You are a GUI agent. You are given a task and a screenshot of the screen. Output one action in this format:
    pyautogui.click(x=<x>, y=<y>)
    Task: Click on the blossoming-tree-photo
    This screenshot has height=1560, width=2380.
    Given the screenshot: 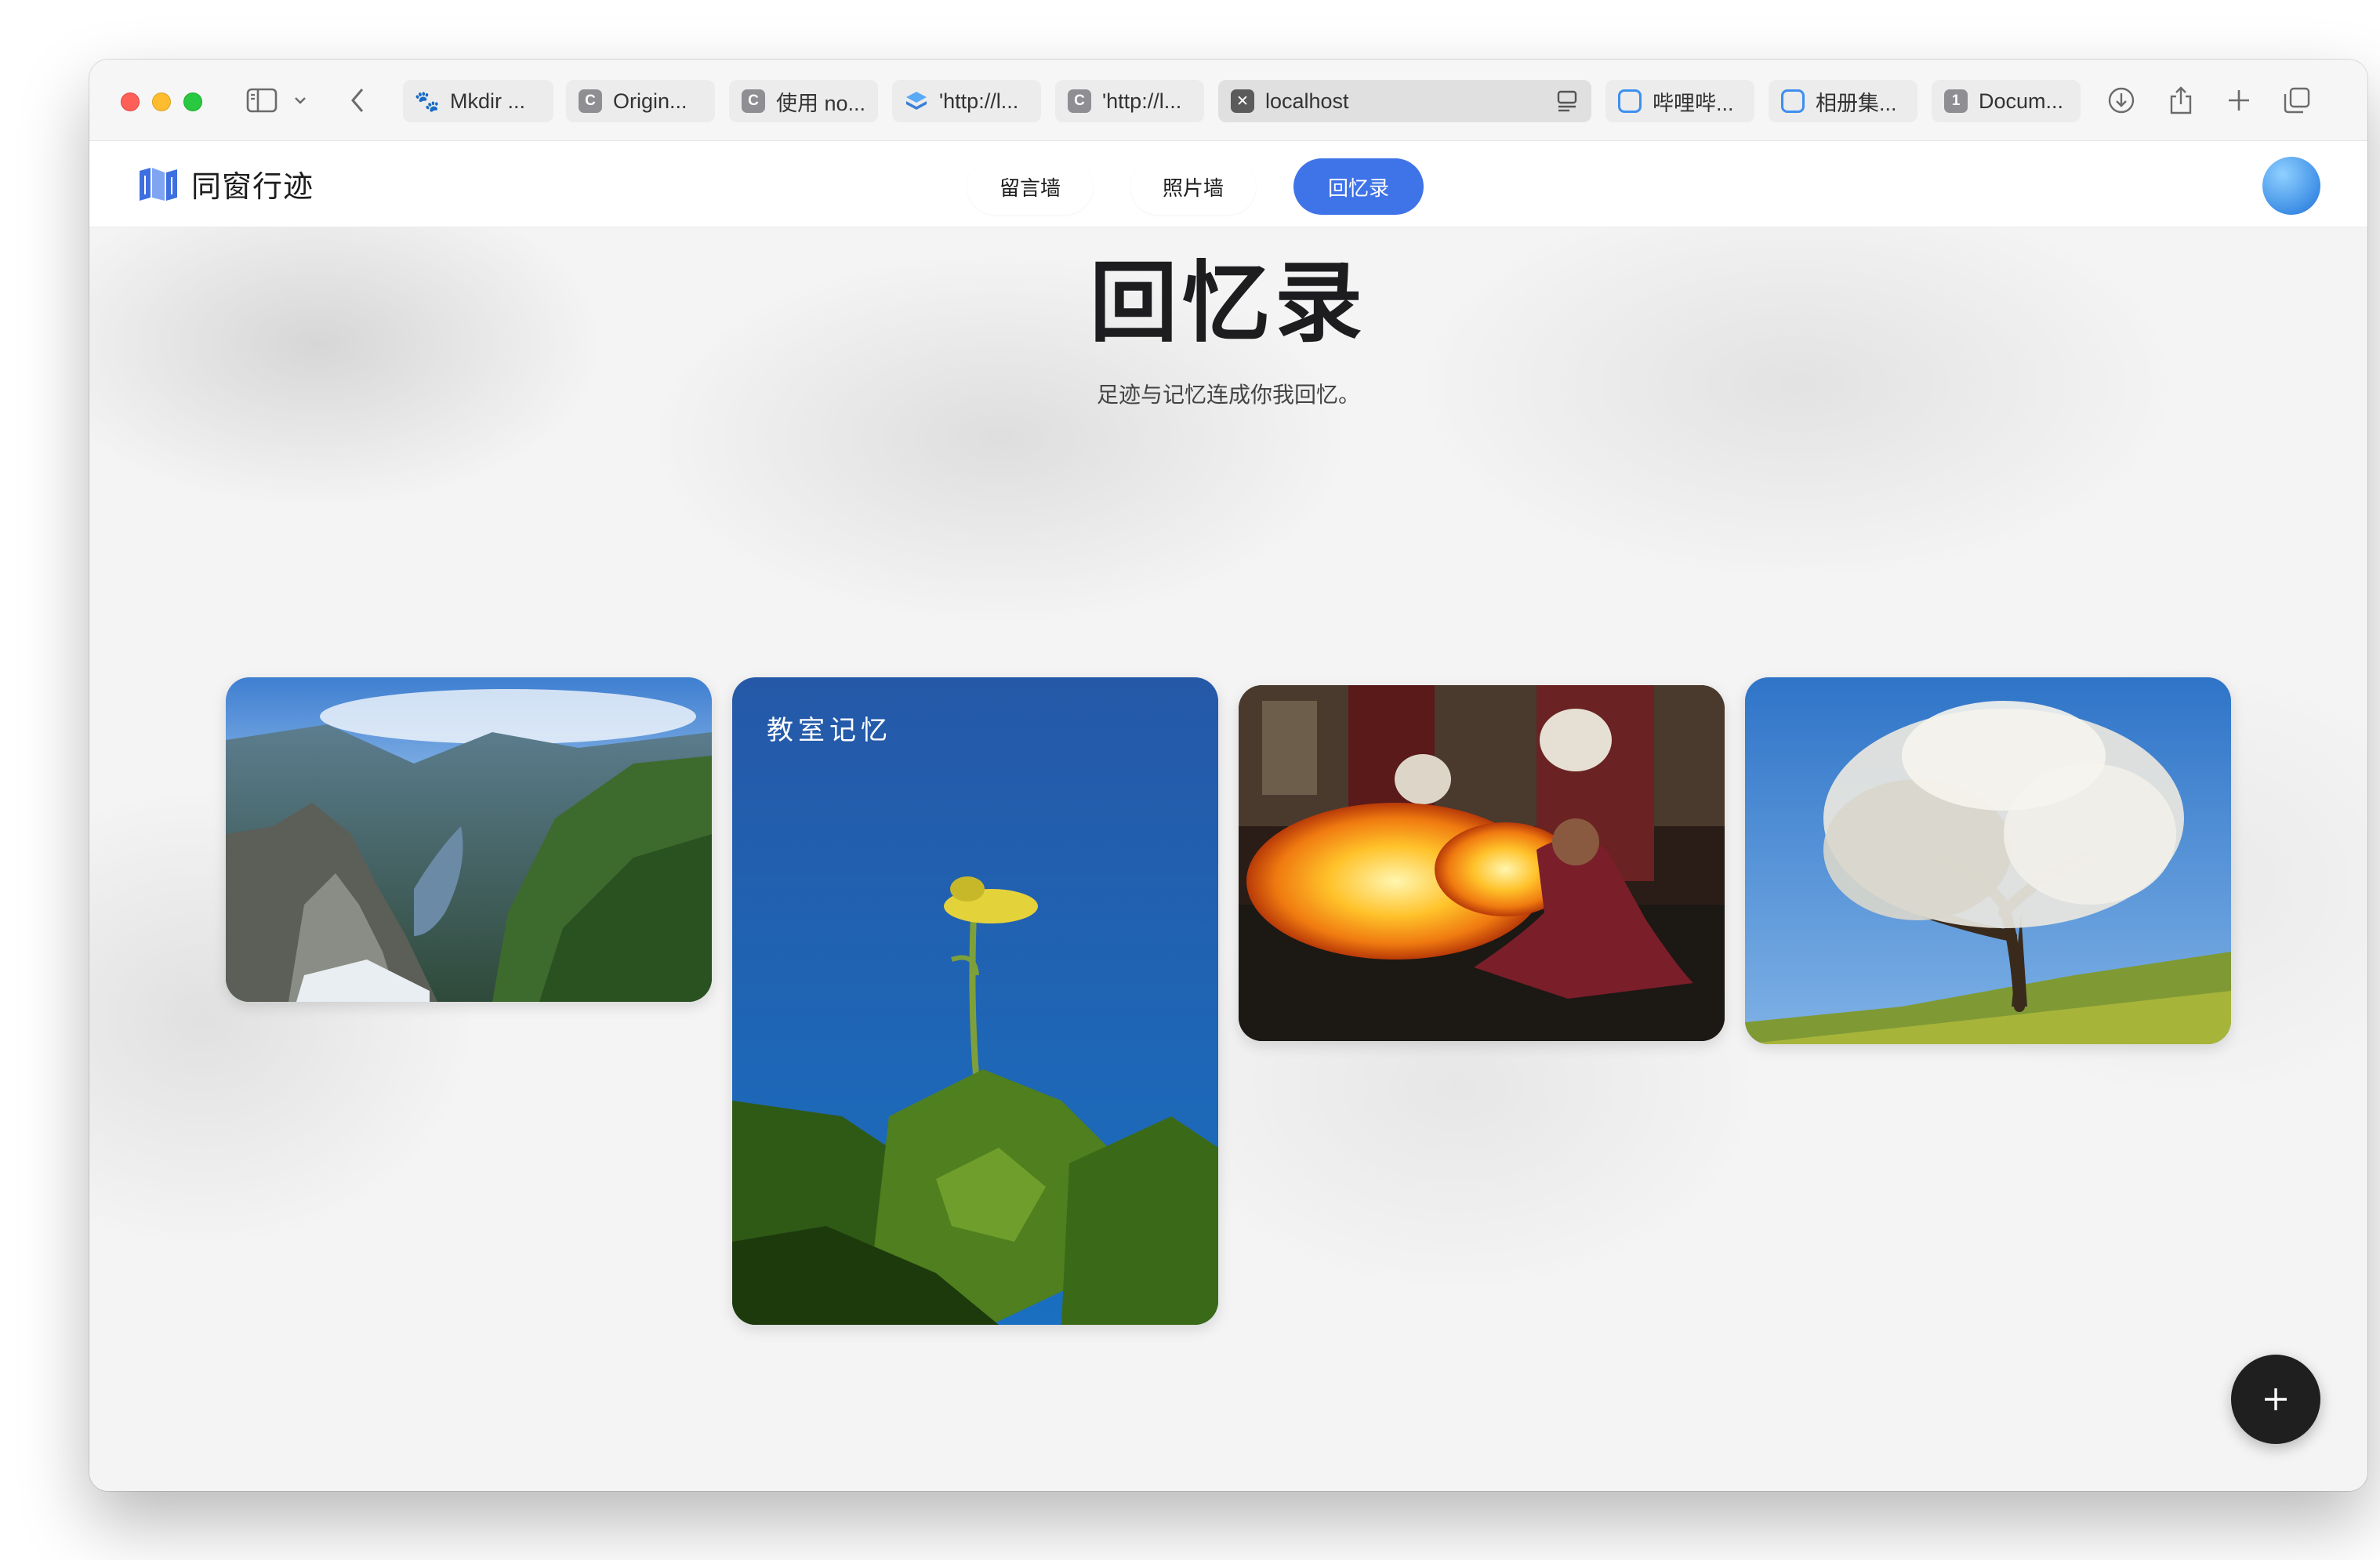 What is the action you would take?
    pyautogui.click(x=1988, y=860)
    